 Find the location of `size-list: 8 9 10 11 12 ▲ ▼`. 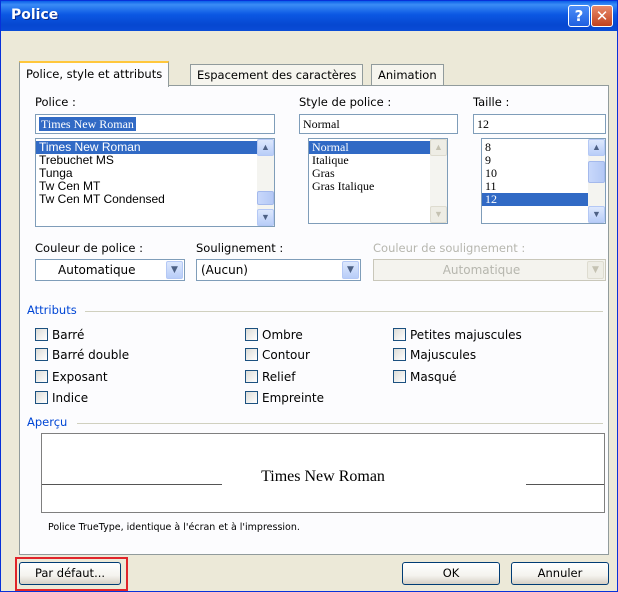

size-list: 8 9 10 11 12 ▲ ▼ is located at coordinates (543, 181).